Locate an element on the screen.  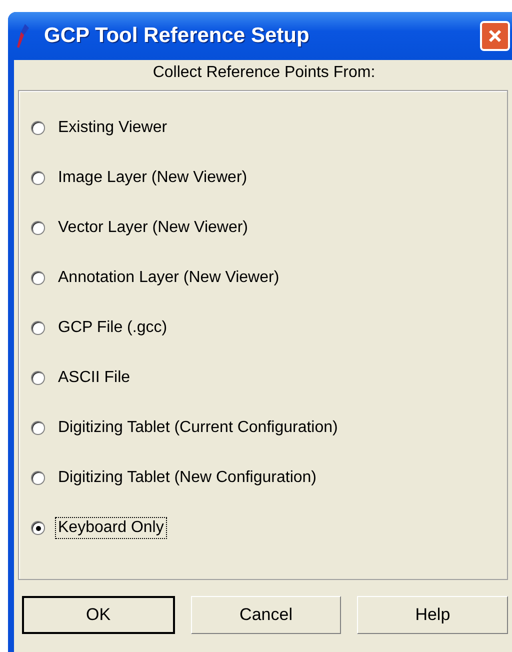
radio-label: Existing Viewer is located at coordinates (112, 128).